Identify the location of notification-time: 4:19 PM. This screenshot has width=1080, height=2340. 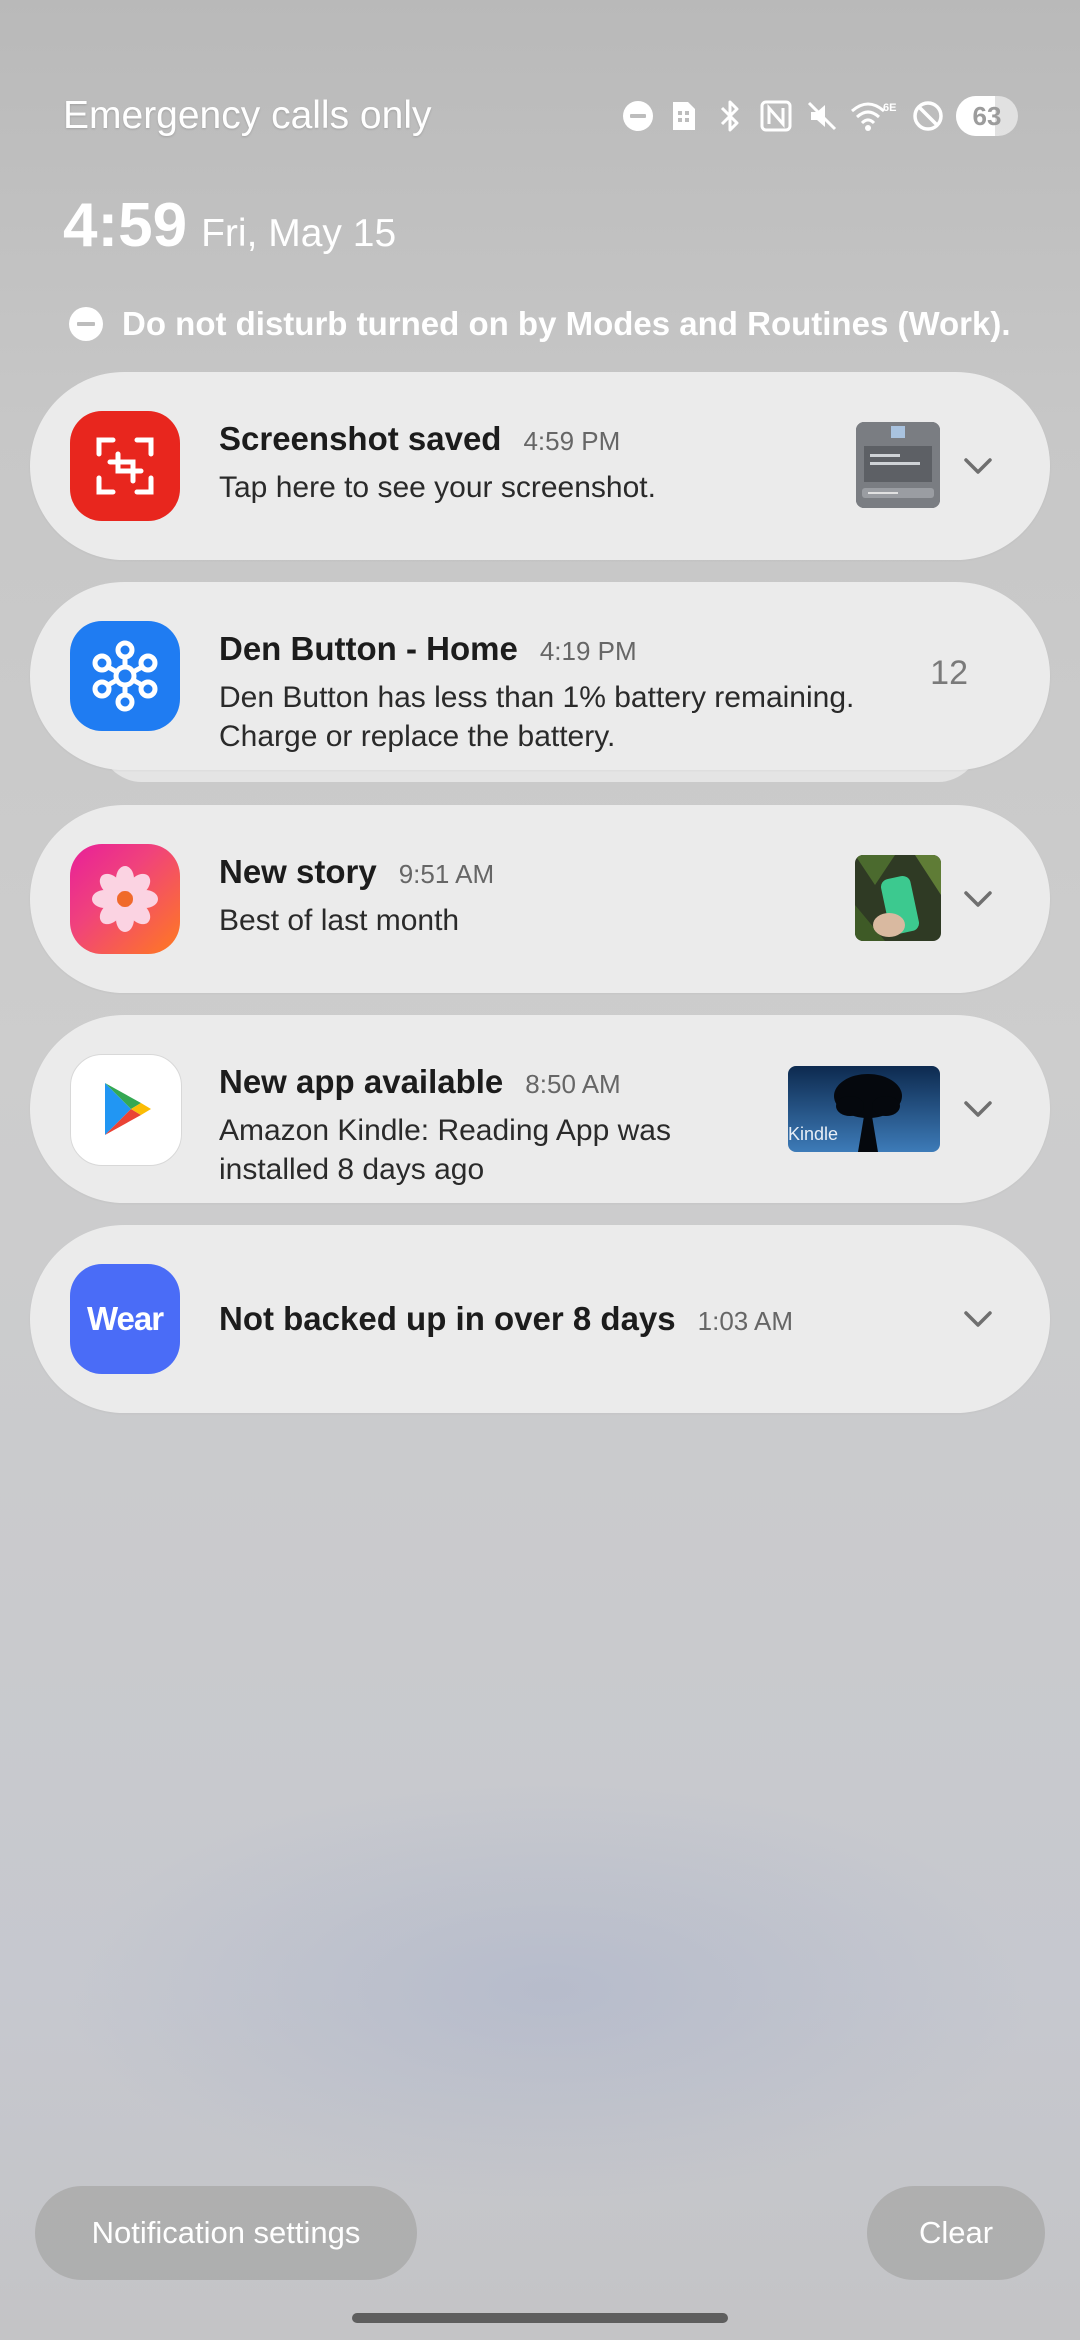
(588, 651).